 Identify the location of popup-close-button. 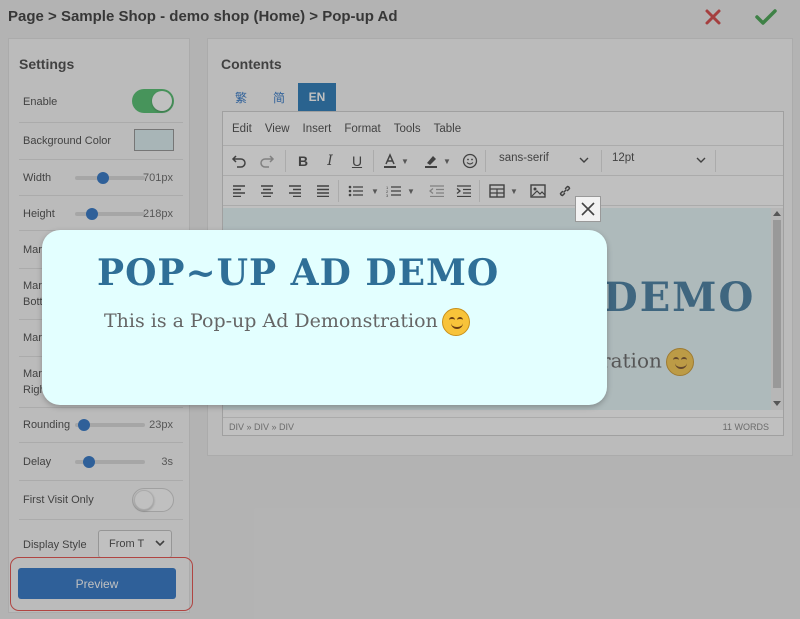
(588, 209).